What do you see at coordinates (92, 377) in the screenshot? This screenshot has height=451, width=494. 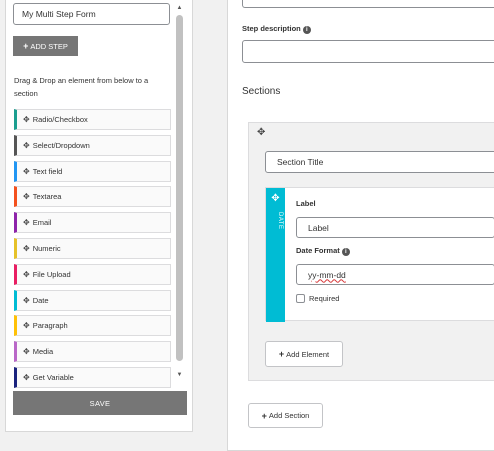 I see `element-get-variable: ✥ Get Variable` at bounding box center [92, 377].